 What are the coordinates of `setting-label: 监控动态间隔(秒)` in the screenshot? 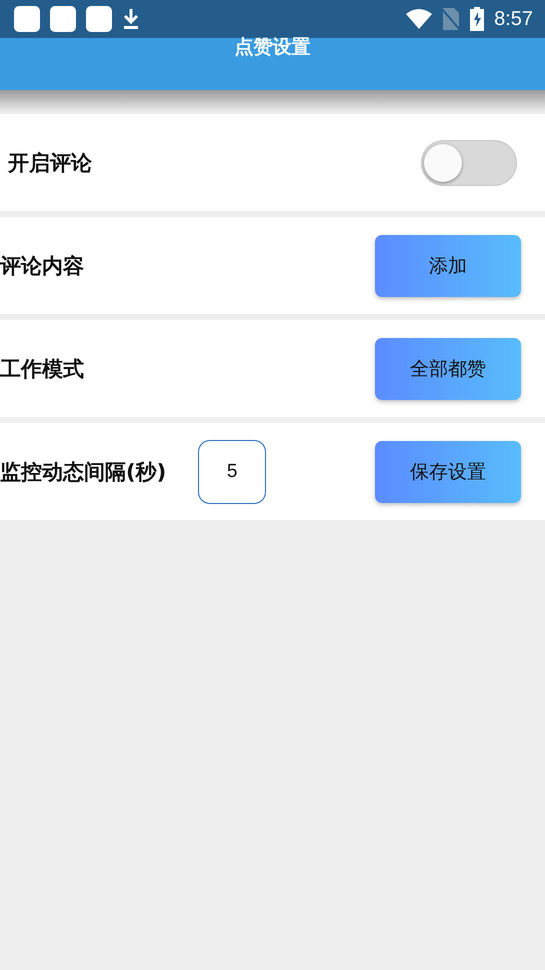 It's located at (83, 472).